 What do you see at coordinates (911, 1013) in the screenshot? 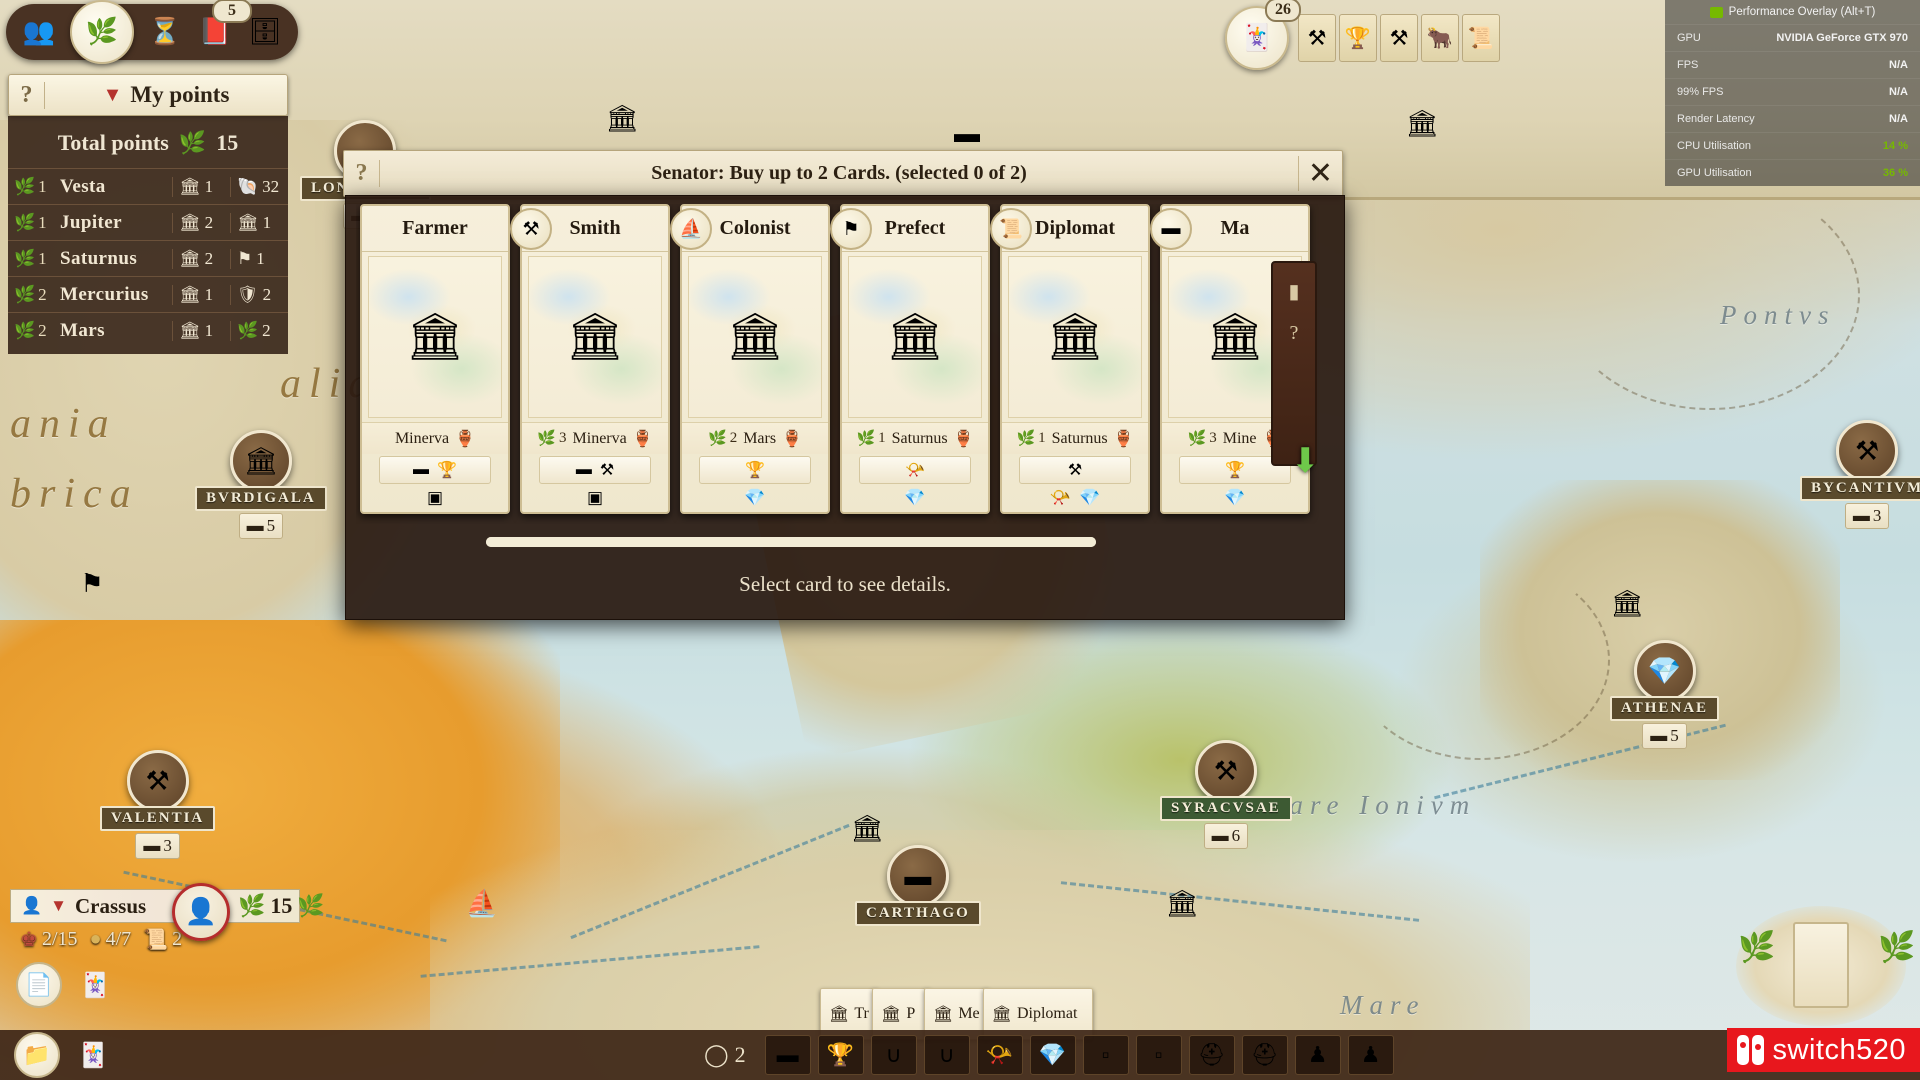
I see `hand-card-label: P` at bounding box center [911, 1013].